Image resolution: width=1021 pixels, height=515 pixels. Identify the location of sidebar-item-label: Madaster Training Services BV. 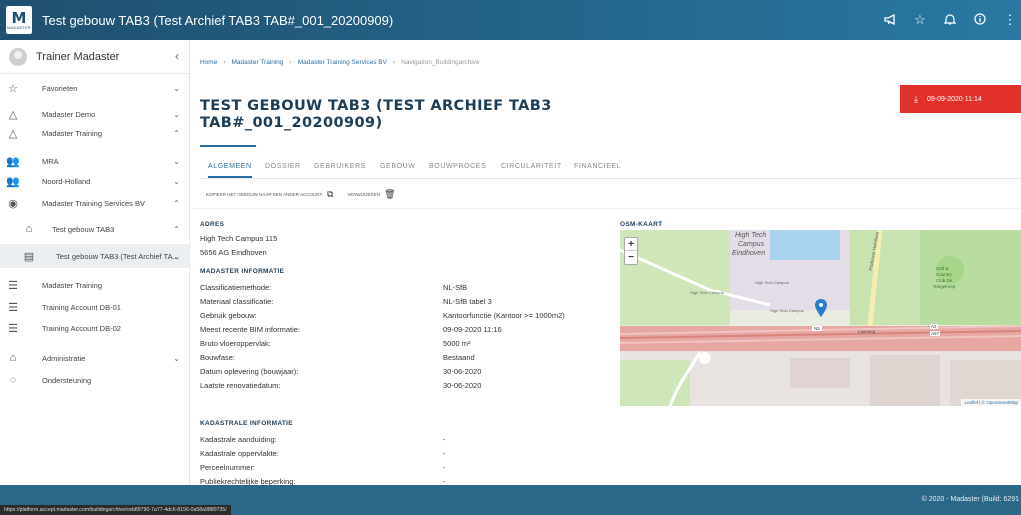
(93, 203).